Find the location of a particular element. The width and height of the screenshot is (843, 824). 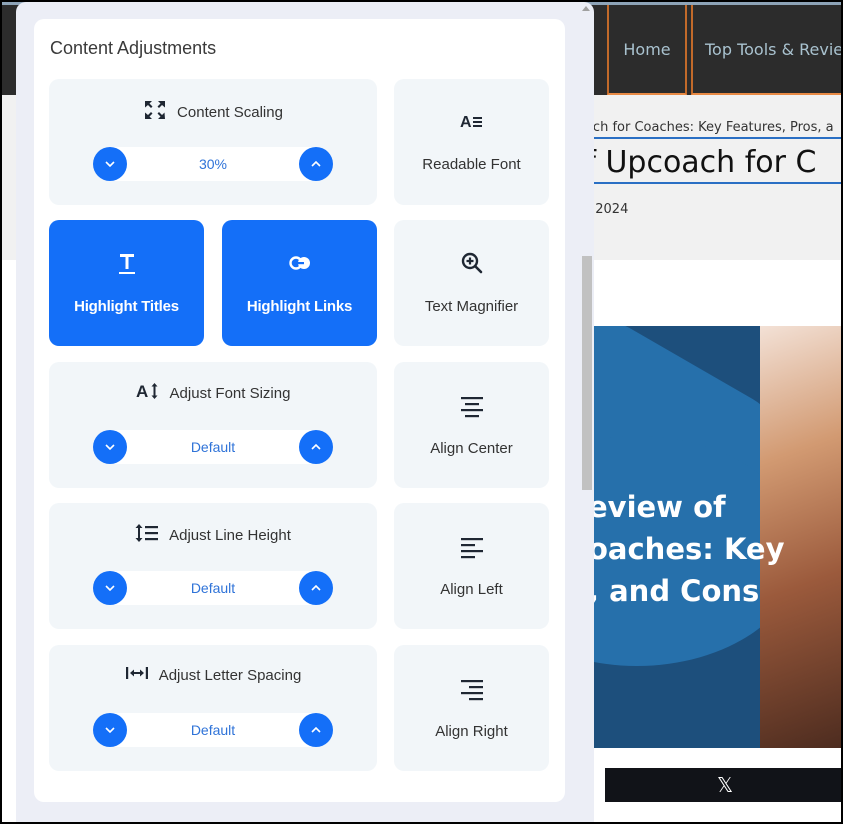

line-height-label: Adjust Line Height is located at coordinates (230, 535).